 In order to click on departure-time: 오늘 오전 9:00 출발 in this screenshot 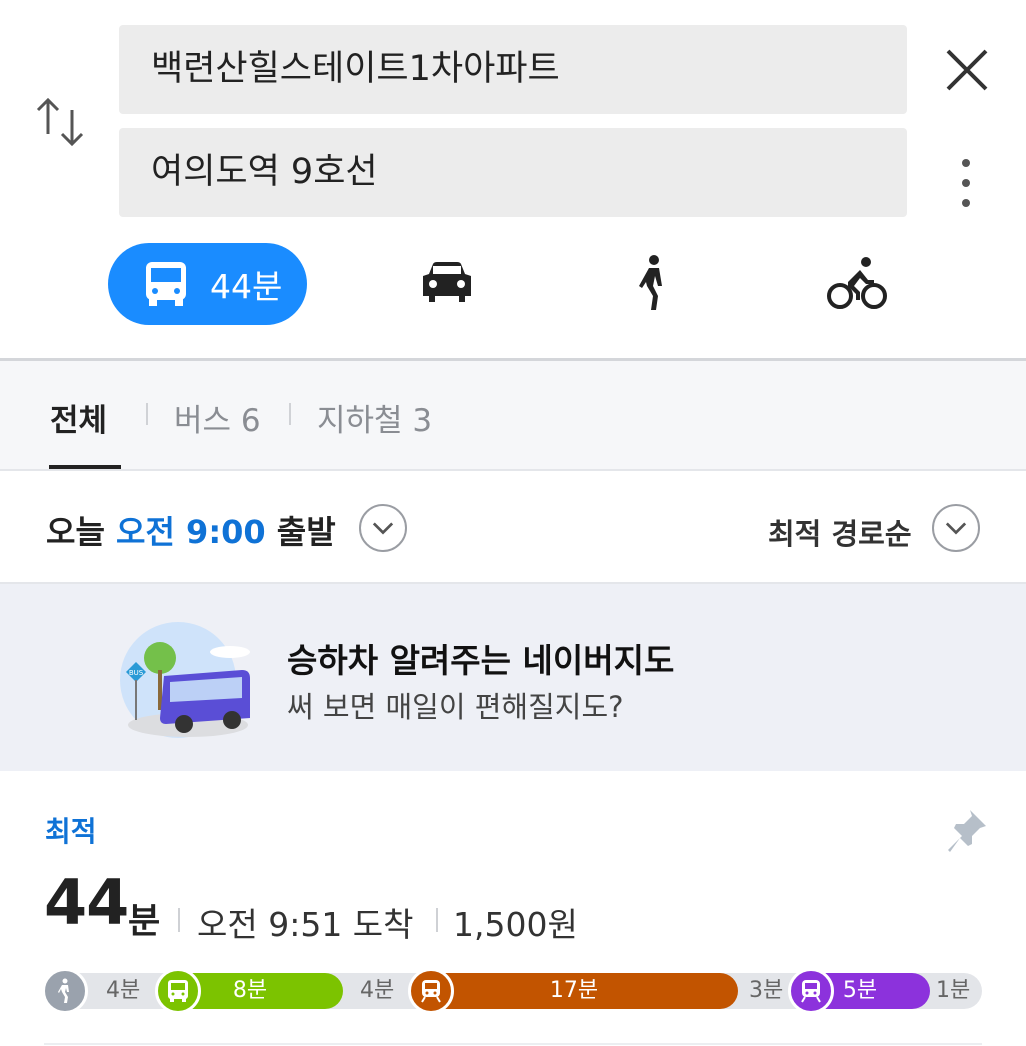, I will do `click(191, 530)`.